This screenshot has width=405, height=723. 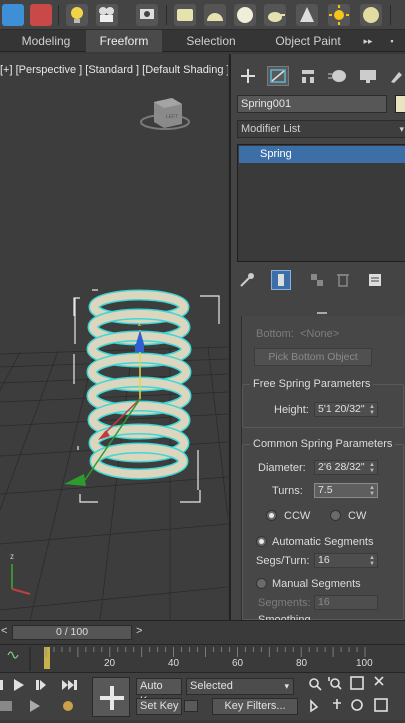 I want to click on hemisphere-icon, so click(x=215, y=15).